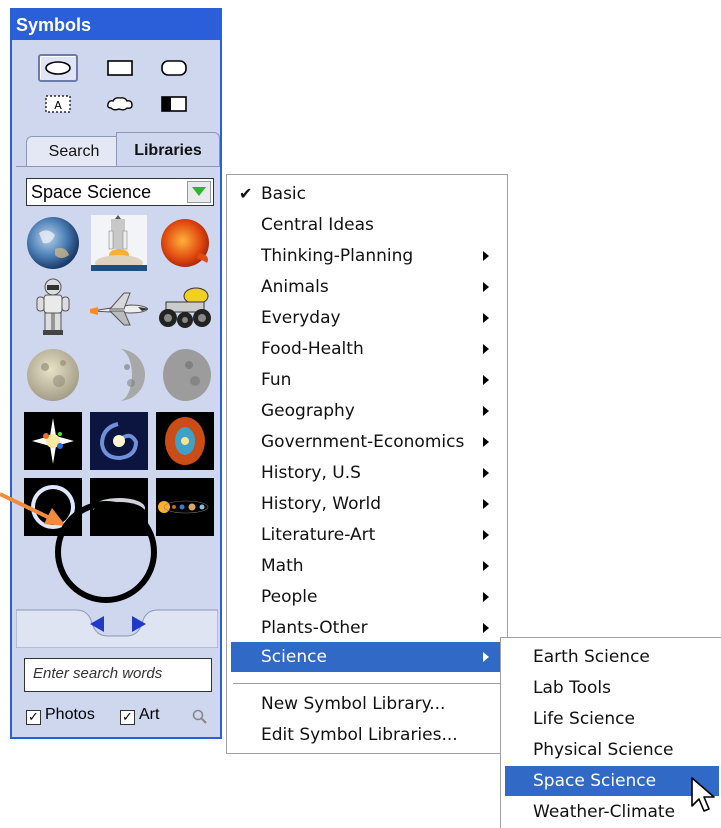 This screenshot has height=828, width=721. What do you see at coordinates (584, 719) in the screenshot?
I see `submenu-item-label: Life Science` at bounding box center [584, 719].